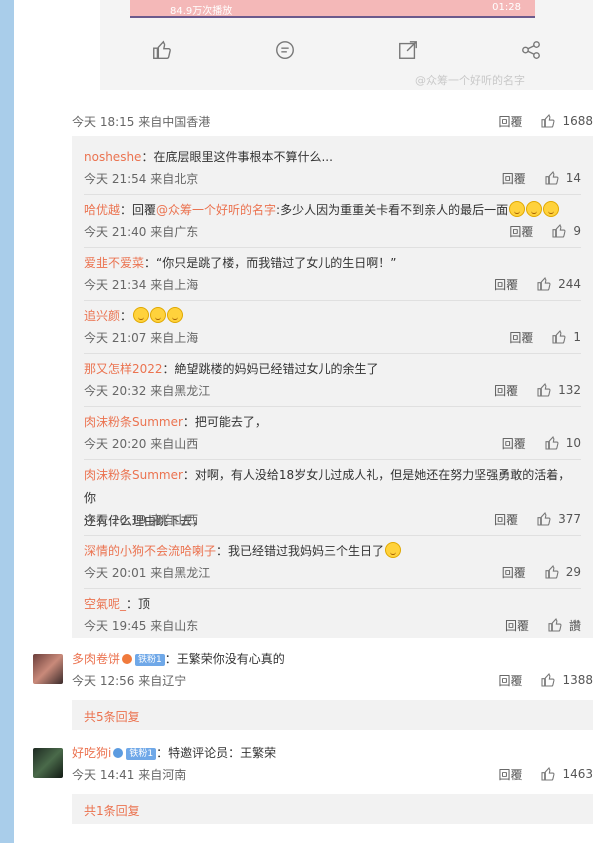  I want to click on reply-item: 那又怎样2022：絶望跳楼的妈妈已经错过女儿的余生了, so click(332, 369).